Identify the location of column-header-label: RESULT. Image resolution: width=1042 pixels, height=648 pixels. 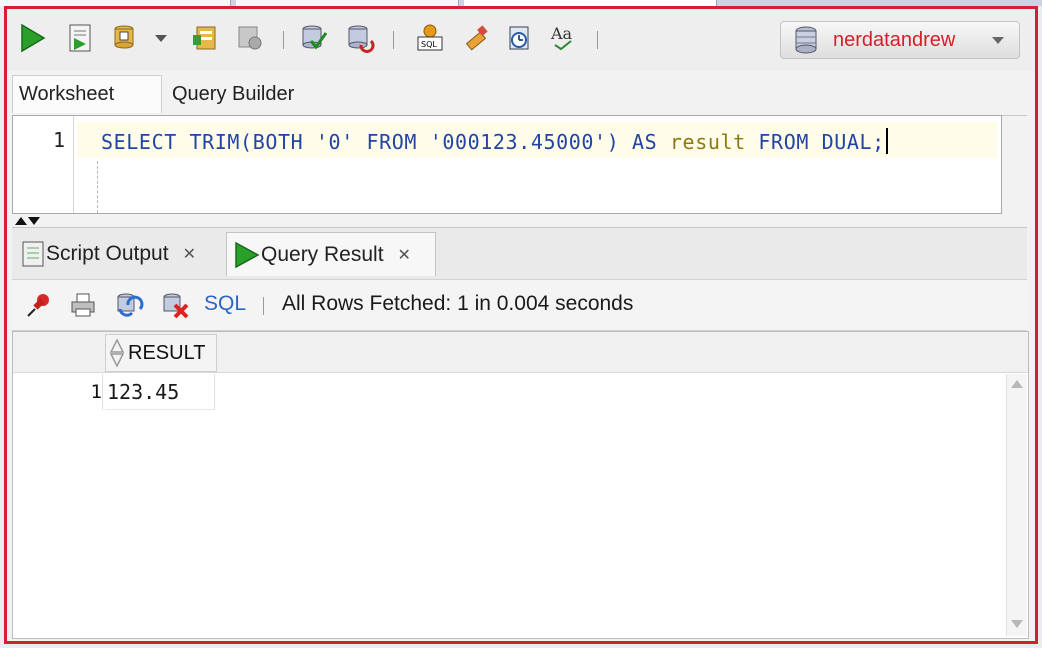
(167, 352).